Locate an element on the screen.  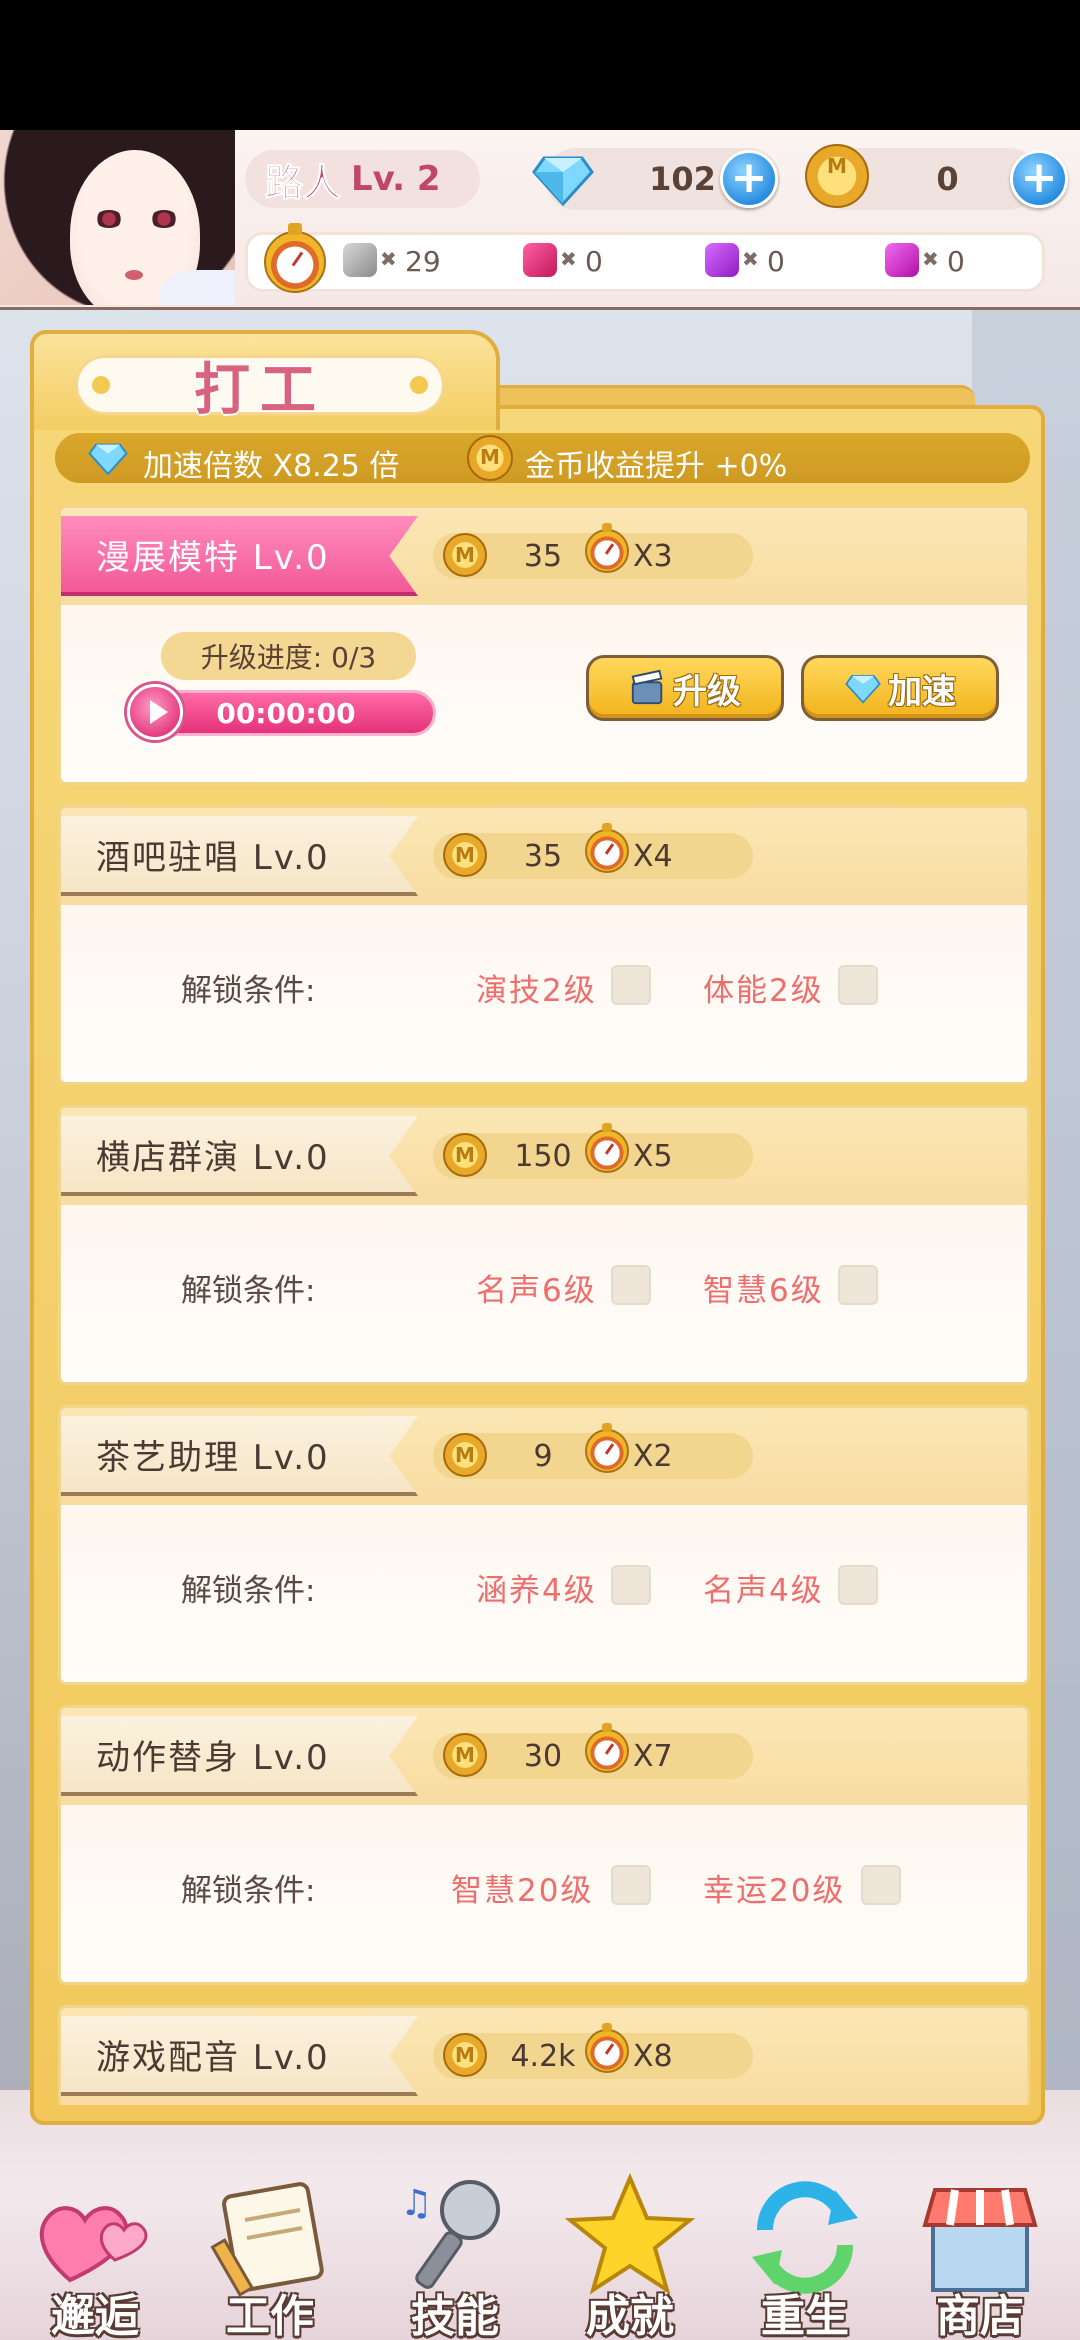
upgrade-label: 升级 is located at coordinates (707, 691).